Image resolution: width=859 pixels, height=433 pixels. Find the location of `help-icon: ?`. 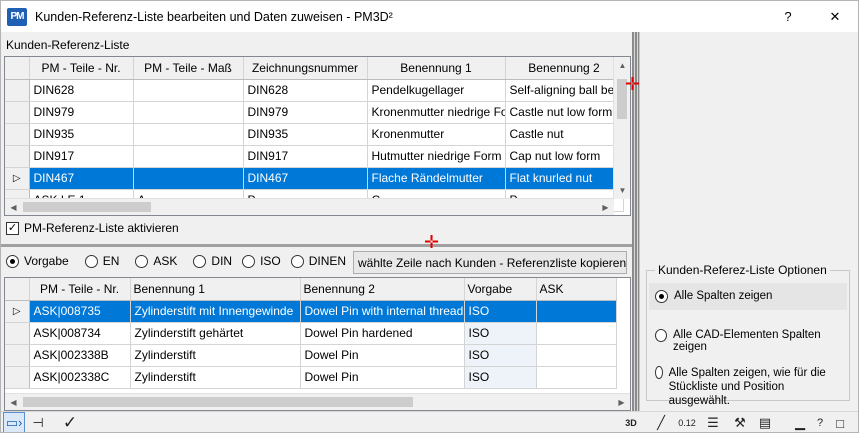

help-icon: ? is located at coordinates (820, 422).